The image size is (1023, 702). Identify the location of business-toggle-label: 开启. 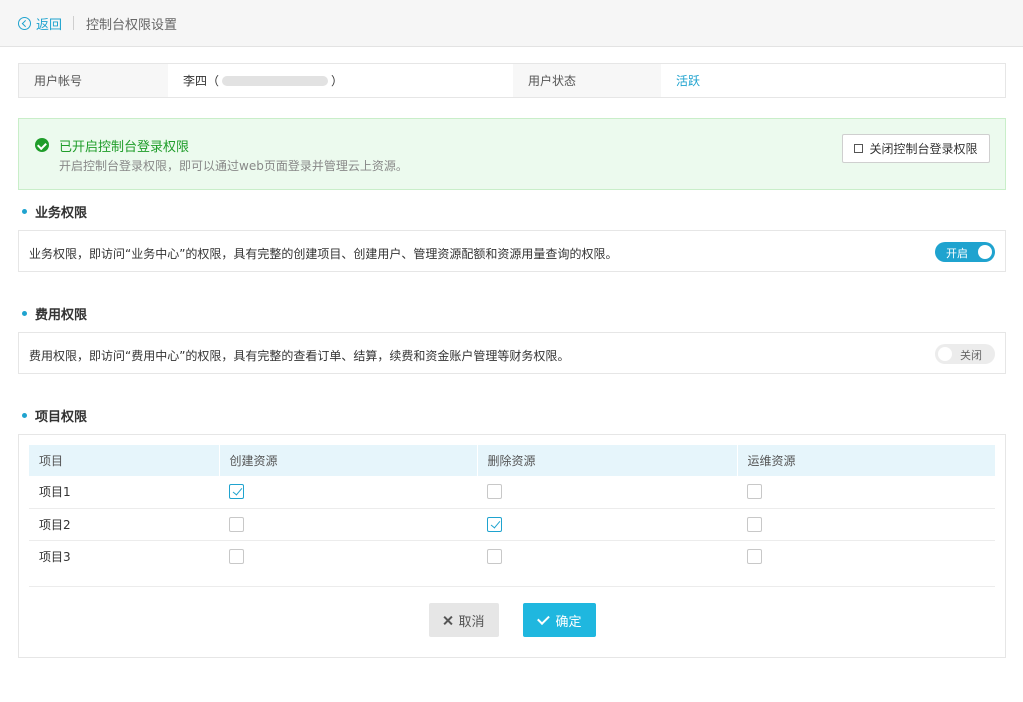
(957, 253).